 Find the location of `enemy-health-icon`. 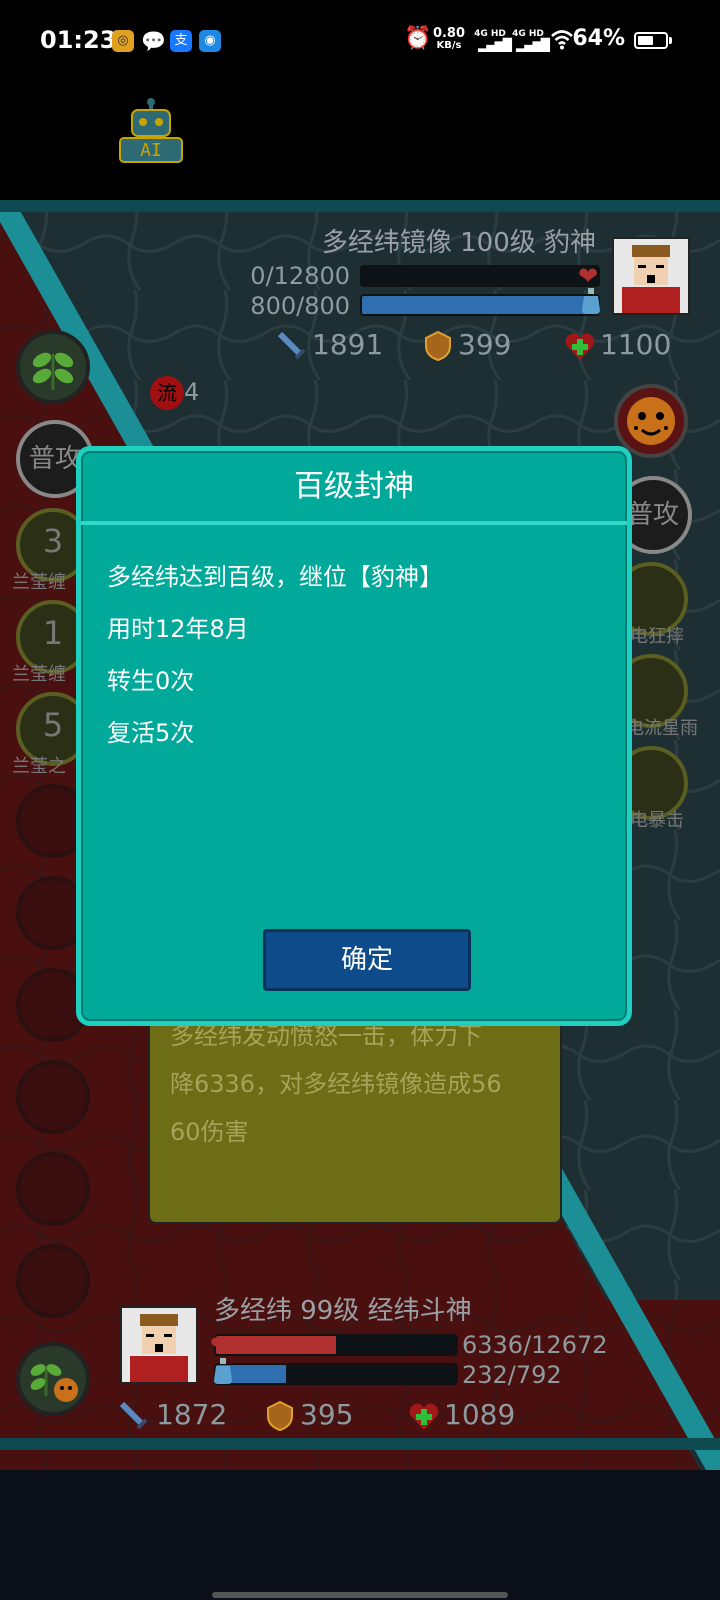

enemy-health-icon is located at coordinates (580, 348).